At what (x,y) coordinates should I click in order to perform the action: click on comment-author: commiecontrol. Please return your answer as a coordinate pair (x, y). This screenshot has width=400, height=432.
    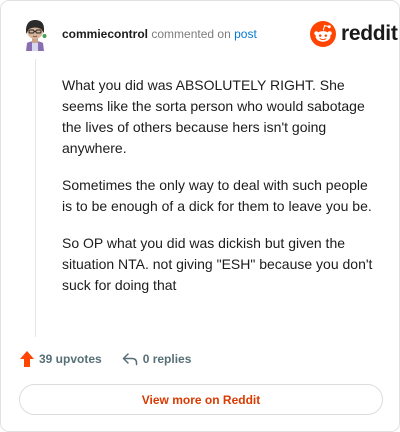
    Looking at the image, I should click on (105, 34).